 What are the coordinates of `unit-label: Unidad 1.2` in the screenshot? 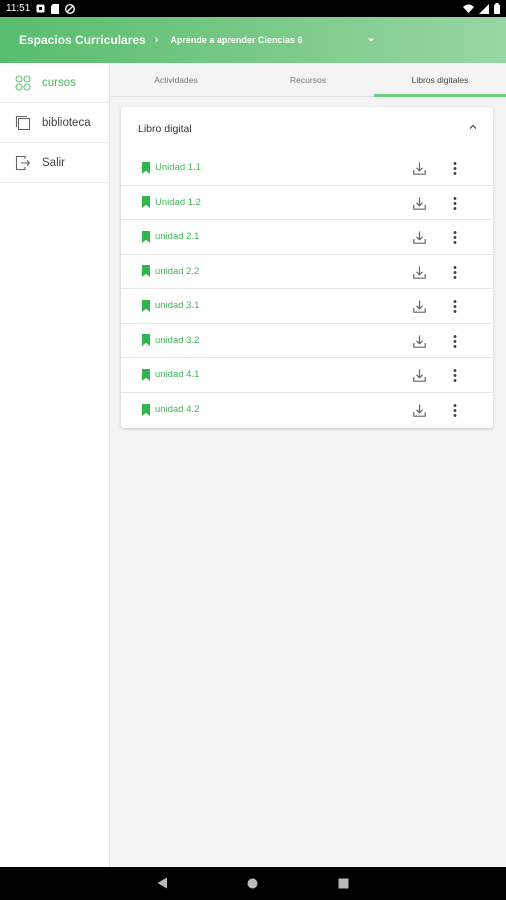 It's located at (178, 202).